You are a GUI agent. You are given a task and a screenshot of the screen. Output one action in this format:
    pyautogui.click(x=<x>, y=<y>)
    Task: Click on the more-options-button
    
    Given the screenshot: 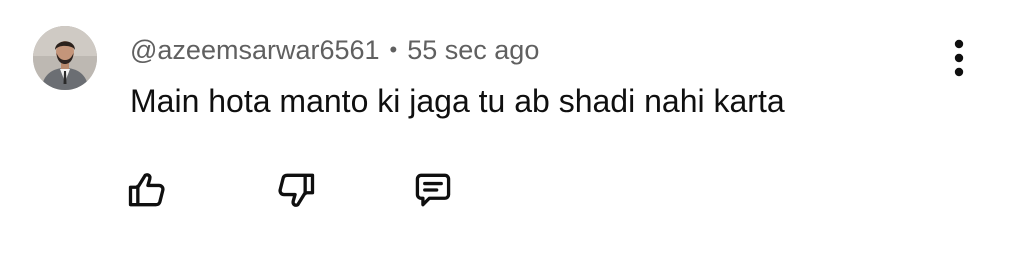 What is the action you would take?
    pyautogui.click(x=959, y=59)
    